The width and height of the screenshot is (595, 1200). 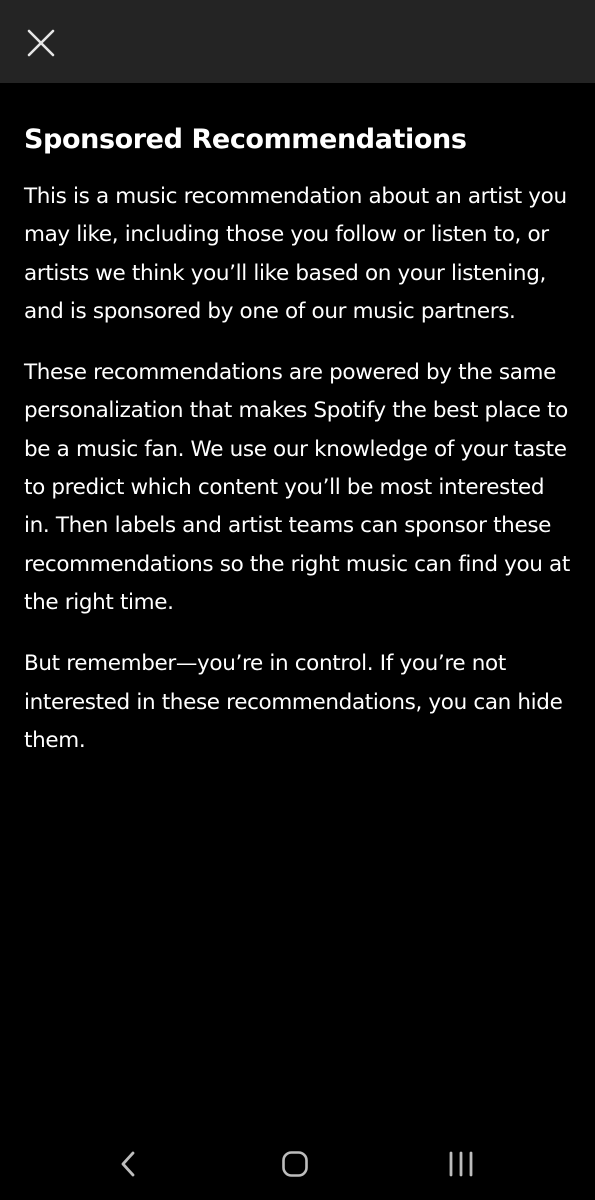 I want to click on nav-home-button, so click(x=295, y=1164).